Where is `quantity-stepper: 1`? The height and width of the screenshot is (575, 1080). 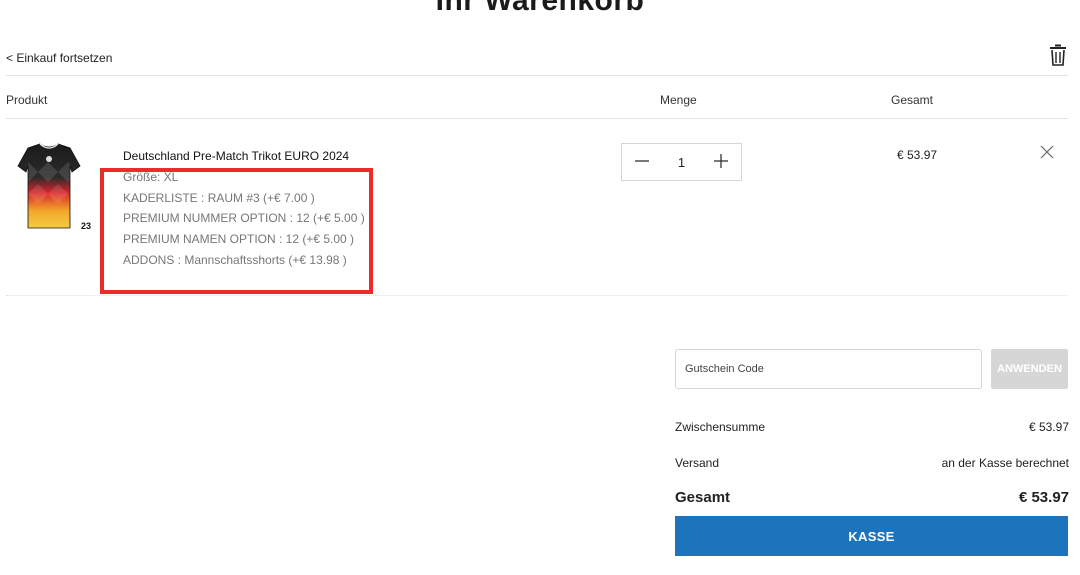 quantity-stepper: 1 is located at coordinates (681, 162).